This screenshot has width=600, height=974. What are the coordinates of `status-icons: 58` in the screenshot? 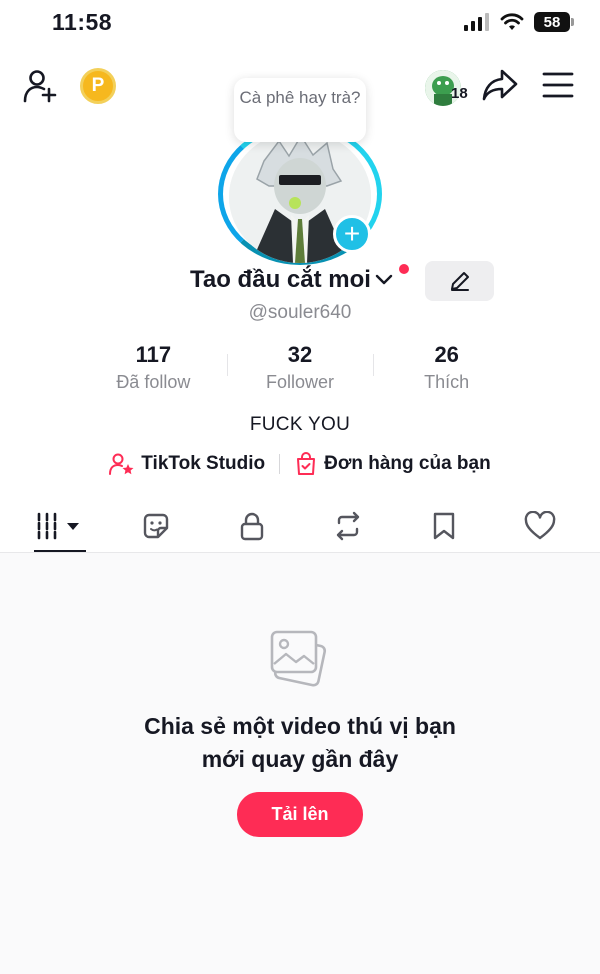 It's located at (519, 22).